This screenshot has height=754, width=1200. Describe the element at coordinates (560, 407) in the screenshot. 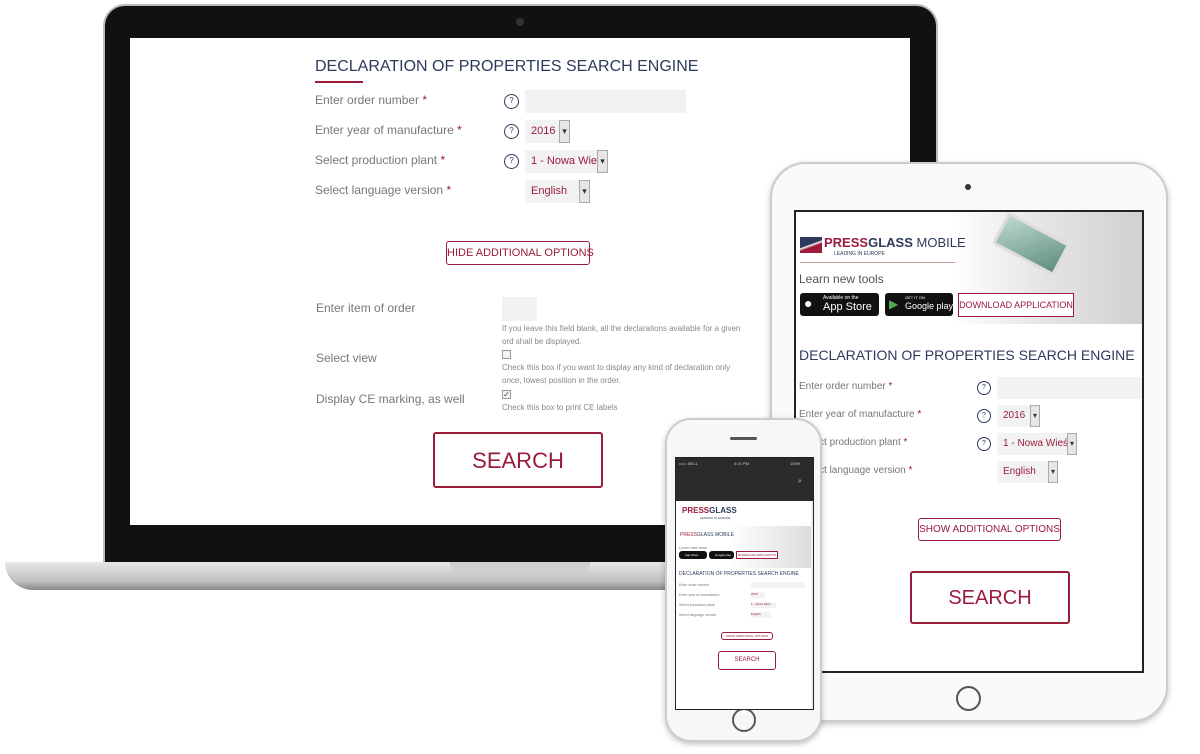

I see `ce-hint: Check this box to print CE labels` at that location.